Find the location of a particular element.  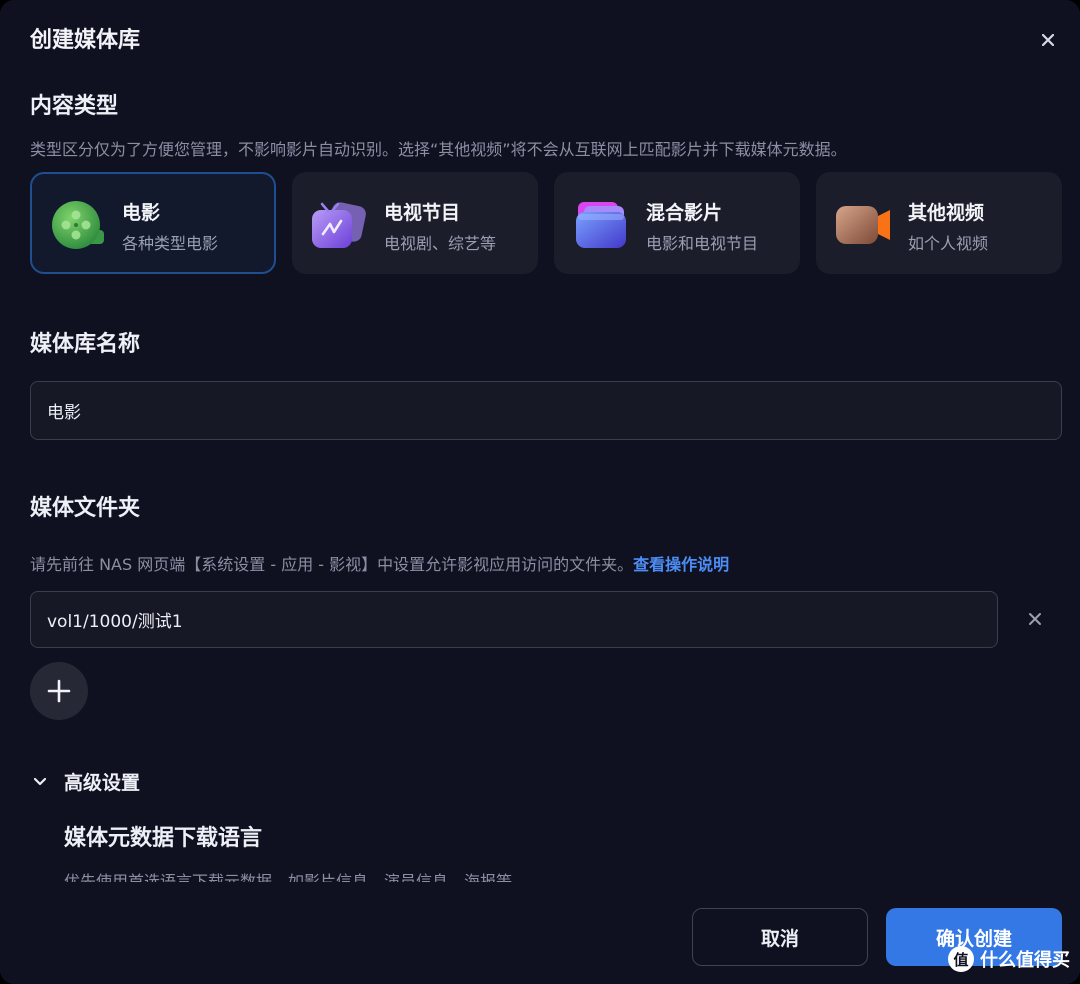

chevron-down-icon is located at coordinates (40, 781).